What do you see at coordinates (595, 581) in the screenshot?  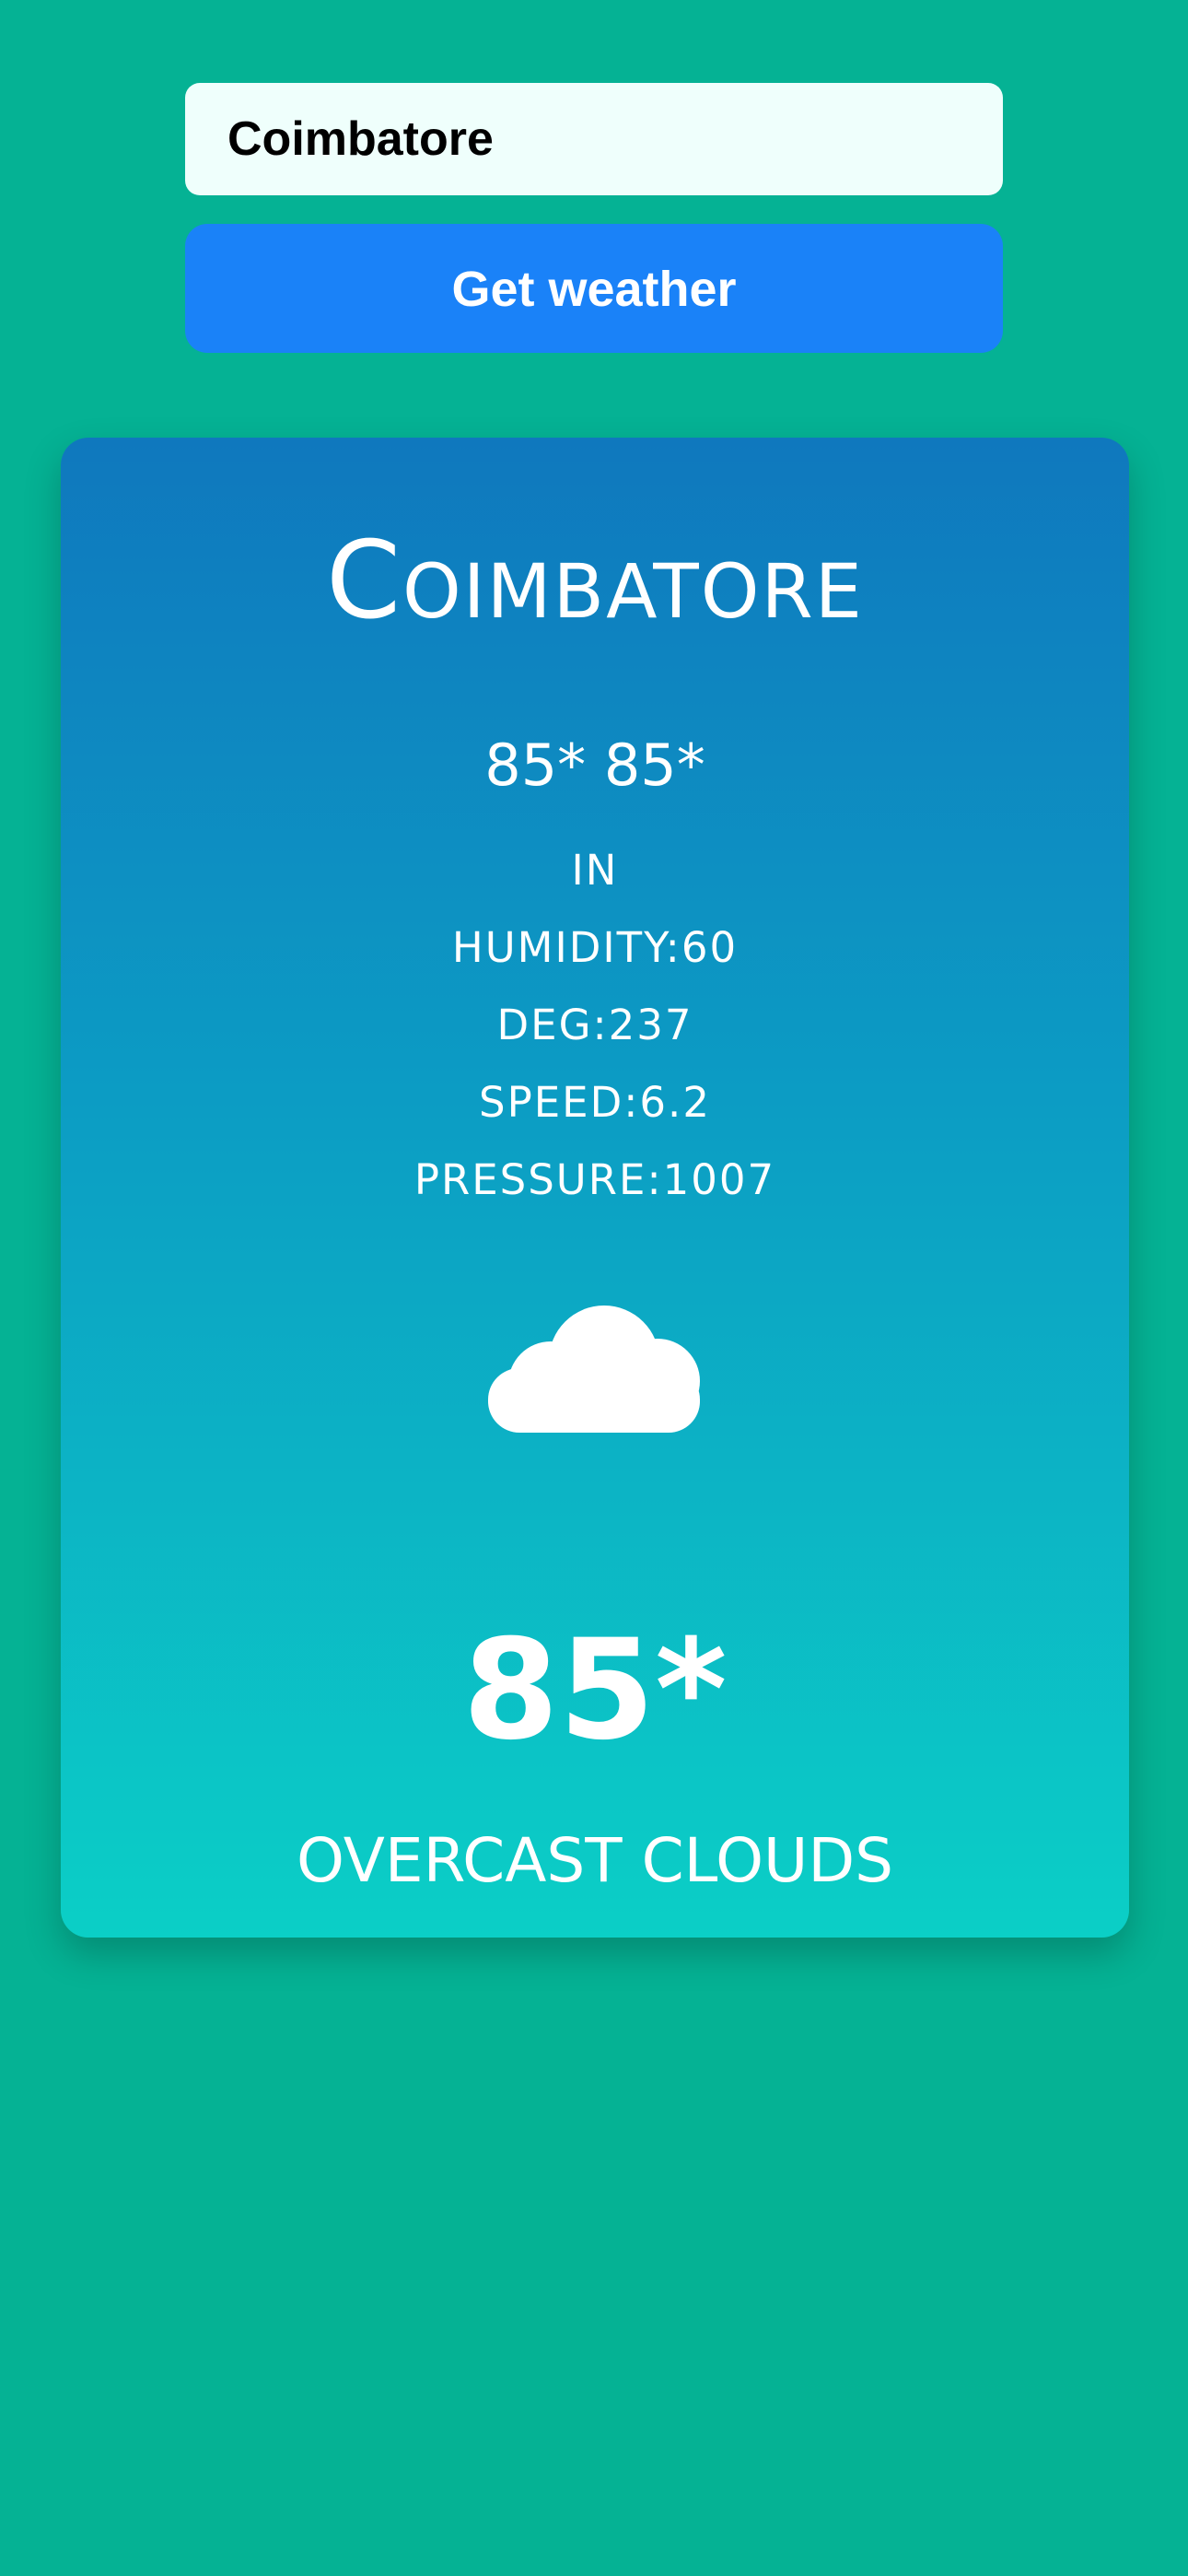 I see `city-name: Coimbatore` at bounding box center [595, 581].